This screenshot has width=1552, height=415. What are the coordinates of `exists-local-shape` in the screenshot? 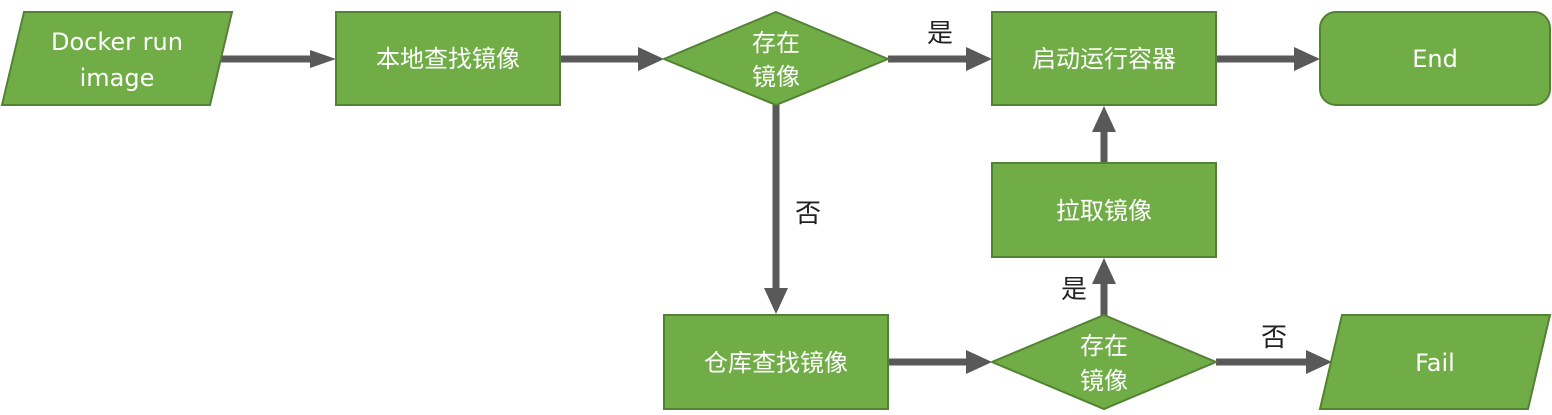 It's located at (776, 58).